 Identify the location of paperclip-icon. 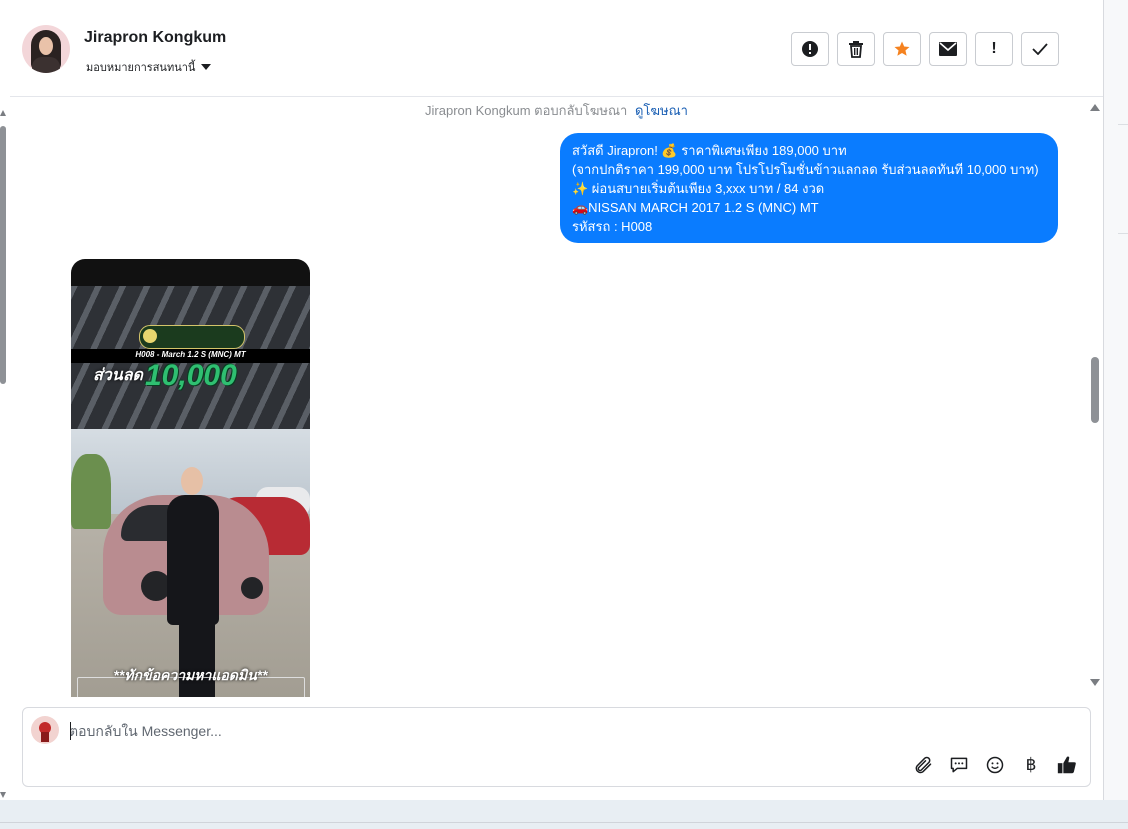
(923, 765).